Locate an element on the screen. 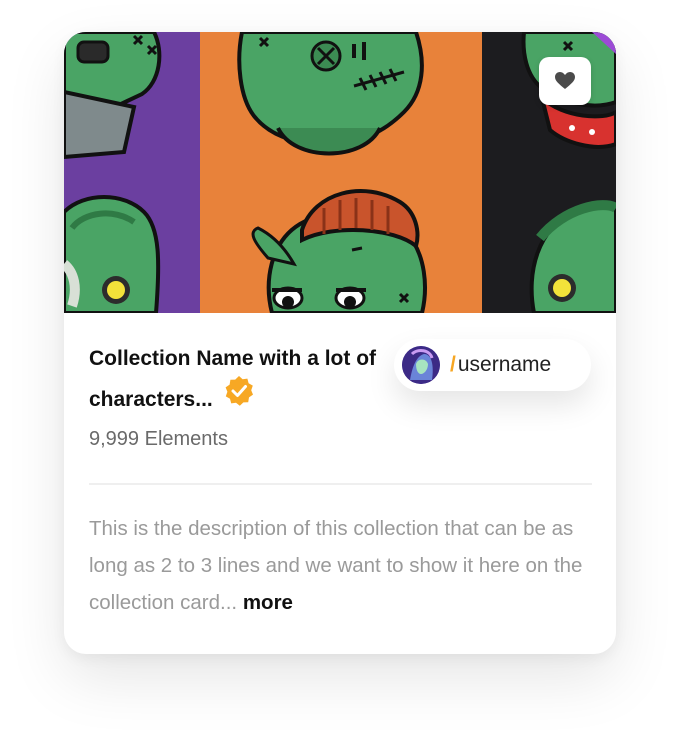  avatar is located at coordinates (421, 365).